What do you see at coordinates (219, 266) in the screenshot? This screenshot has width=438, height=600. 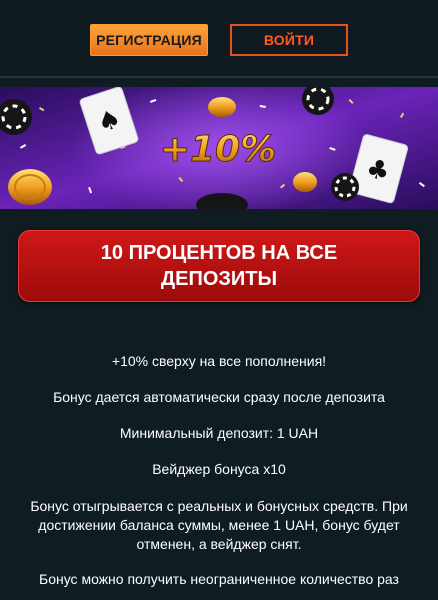 I see `promo-title: 10 ПРОЦЕНТОВ НА ВСЕ ДЕПОЗИТЫ` at bounding box center [219, 266].